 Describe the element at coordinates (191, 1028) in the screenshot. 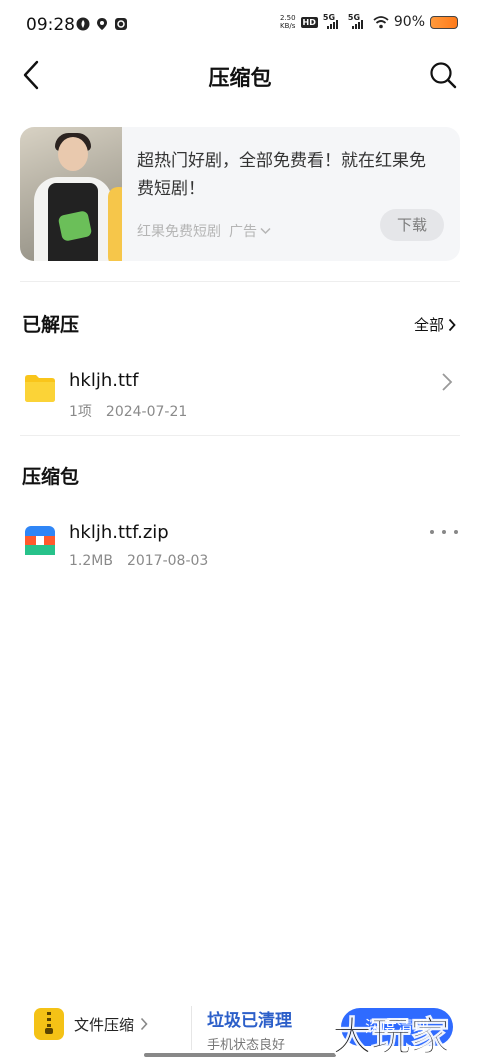

I see `bottom-bar-divider` at that location.